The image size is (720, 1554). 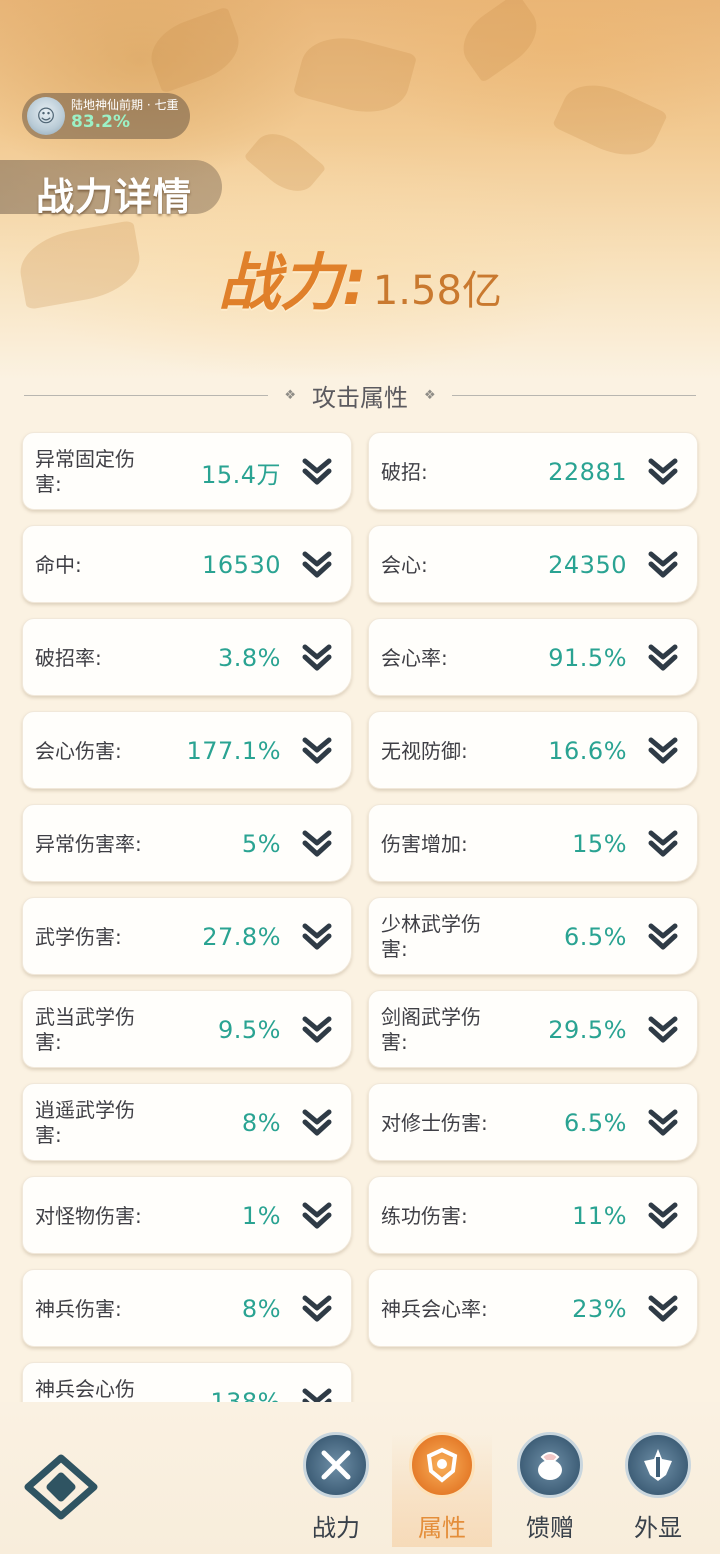 What do you see at coordinates (587, 751) in the screenshot?
I see `attribute-value: 16.6%` at bounding box center [587, 751].